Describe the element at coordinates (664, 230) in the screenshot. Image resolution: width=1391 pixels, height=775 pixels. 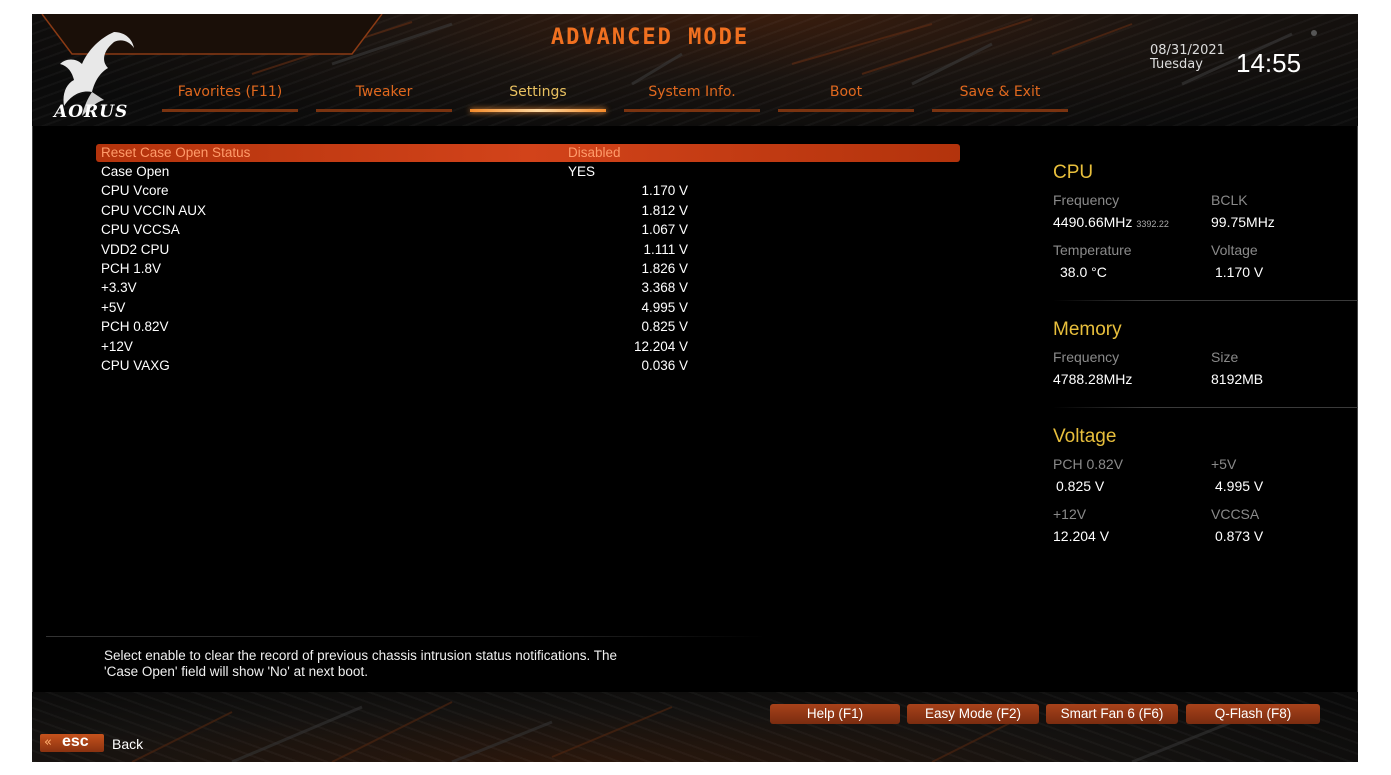
I see `setting-value: 1.067 V` at that location.